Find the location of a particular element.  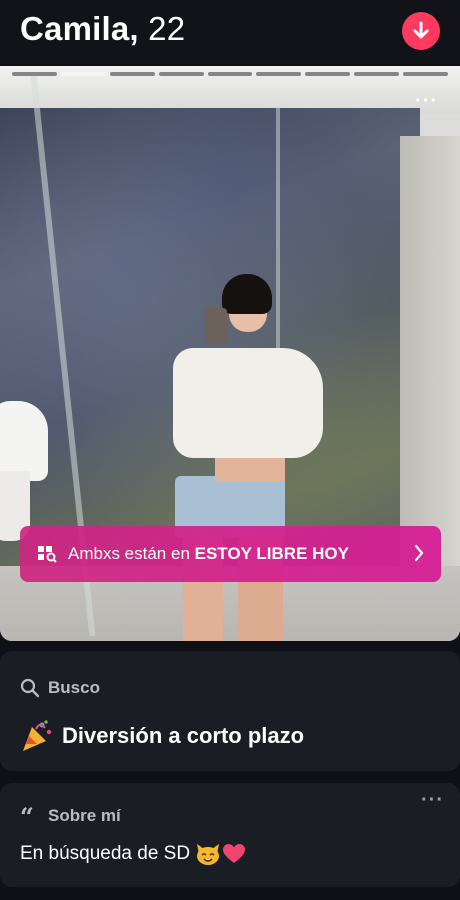

about-more-options-button: ··· is located at coordinates (432, 800).